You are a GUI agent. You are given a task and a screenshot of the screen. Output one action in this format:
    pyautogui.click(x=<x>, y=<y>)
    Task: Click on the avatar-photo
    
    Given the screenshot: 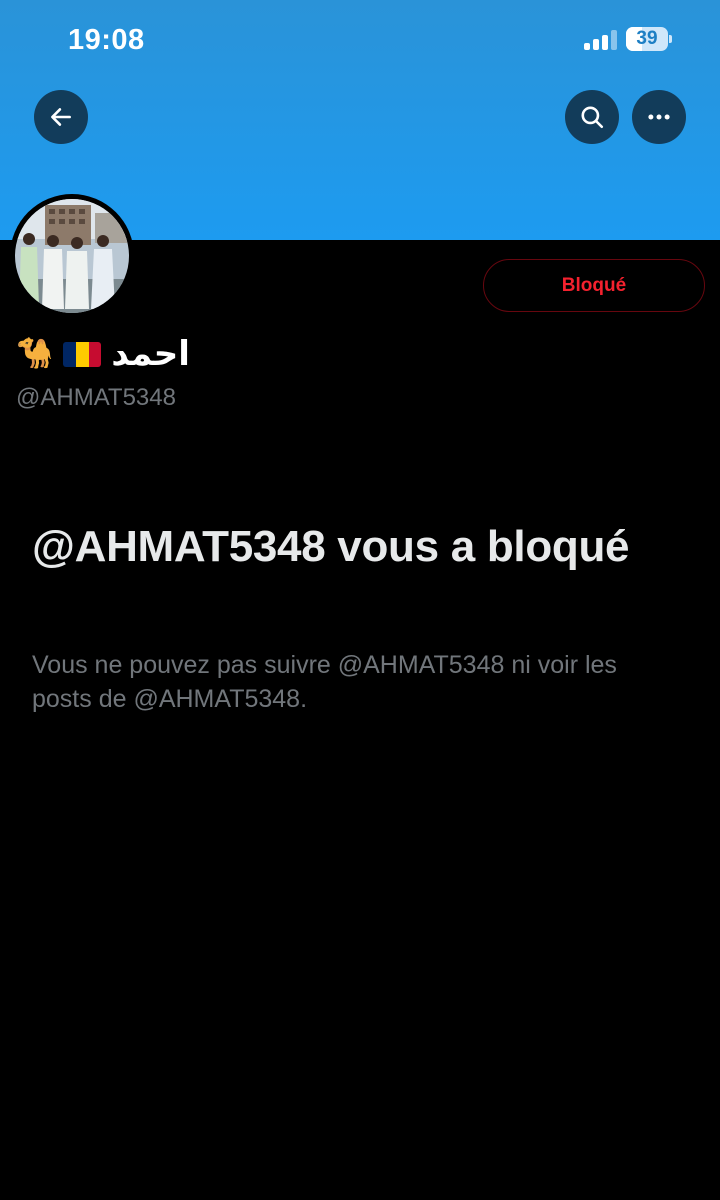 What is the action you would take?
    pyautogui.click(x=72, y=256)
    